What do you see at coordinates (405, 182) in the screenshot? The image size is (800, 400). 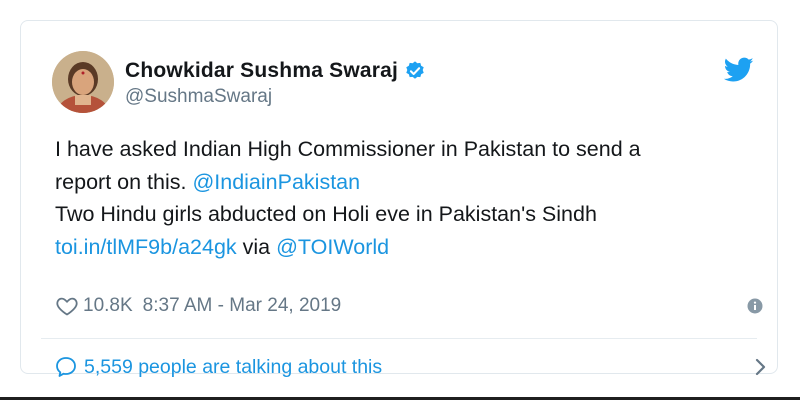 I see `tweet-text-line: report on this. @IndiainPakistan` at bounding box center [405, 182].